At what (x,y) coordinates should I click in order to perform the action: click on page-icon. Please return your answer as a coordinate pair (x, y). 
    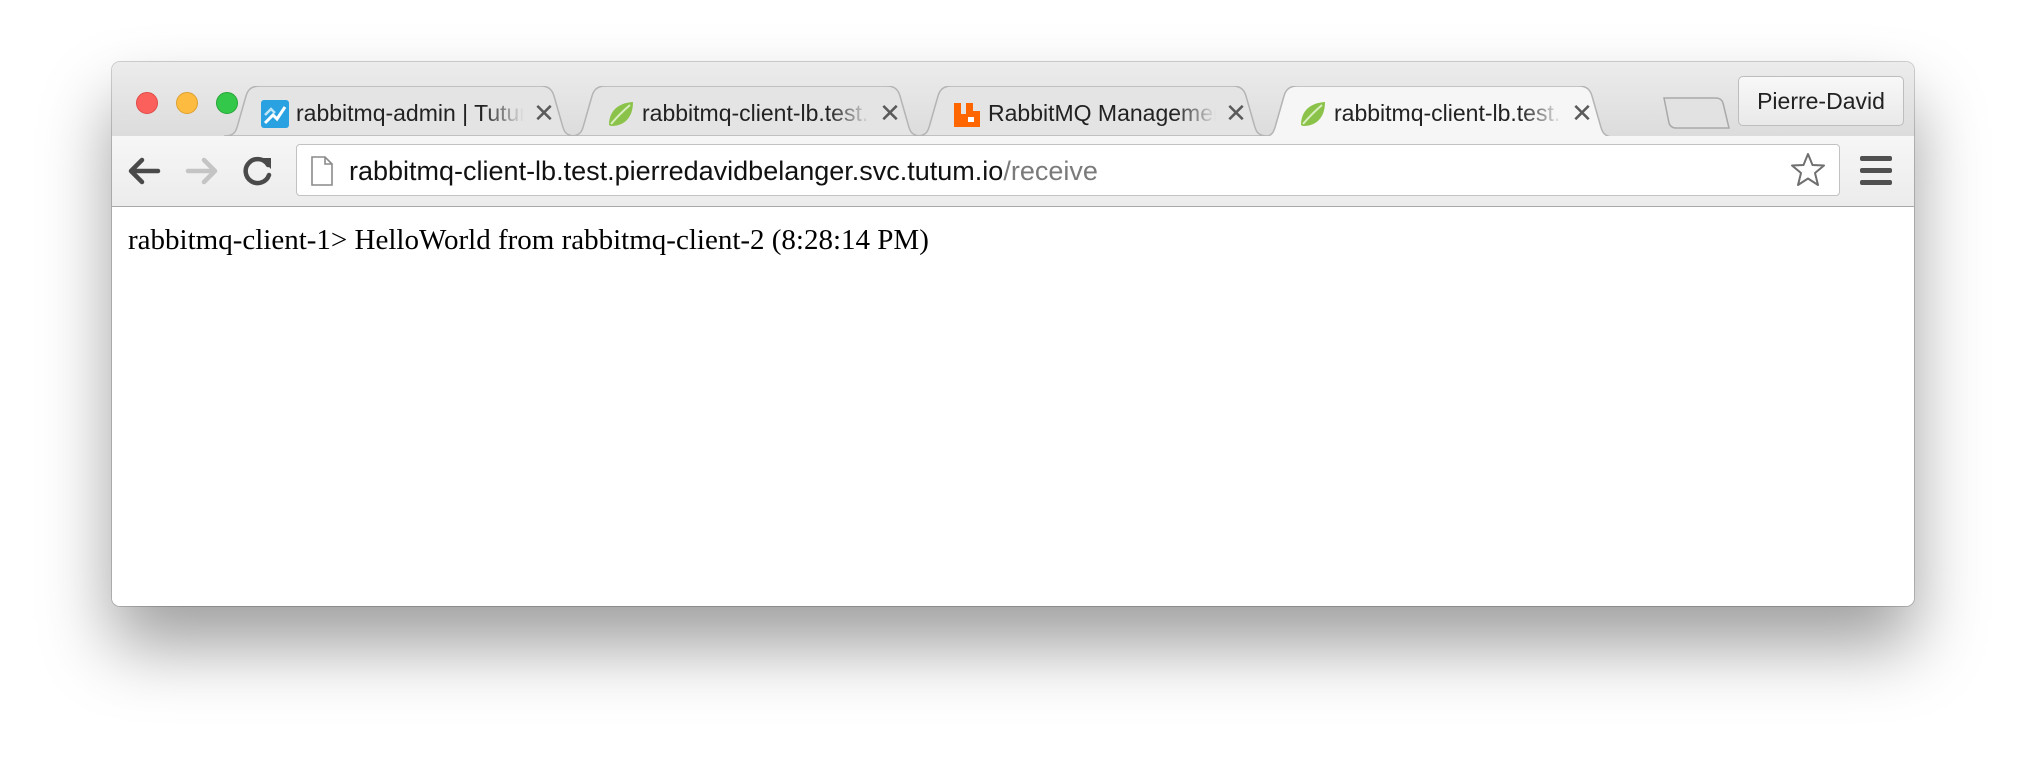
    Looking at the image, I should click on (322, 171).